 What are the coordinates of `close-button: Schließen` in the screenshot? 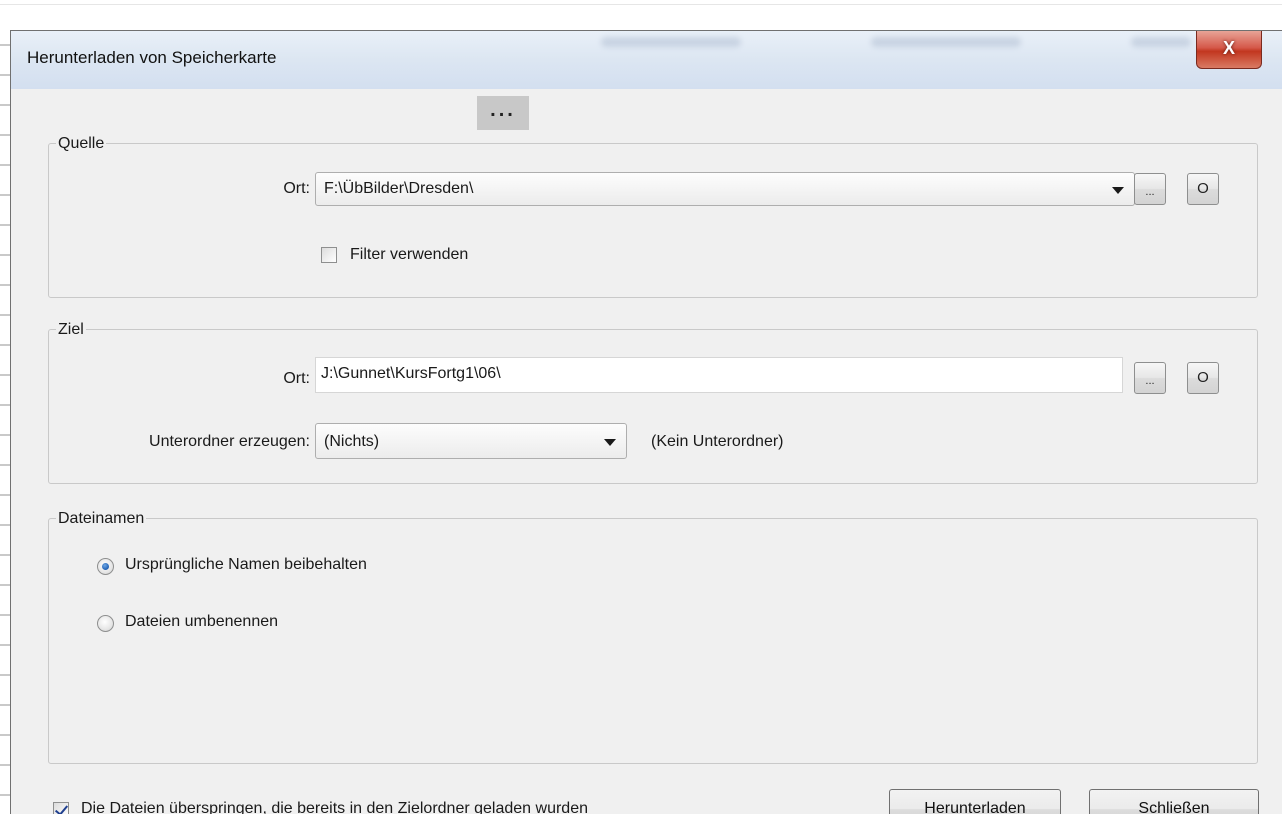 It's located at (1174, 801).